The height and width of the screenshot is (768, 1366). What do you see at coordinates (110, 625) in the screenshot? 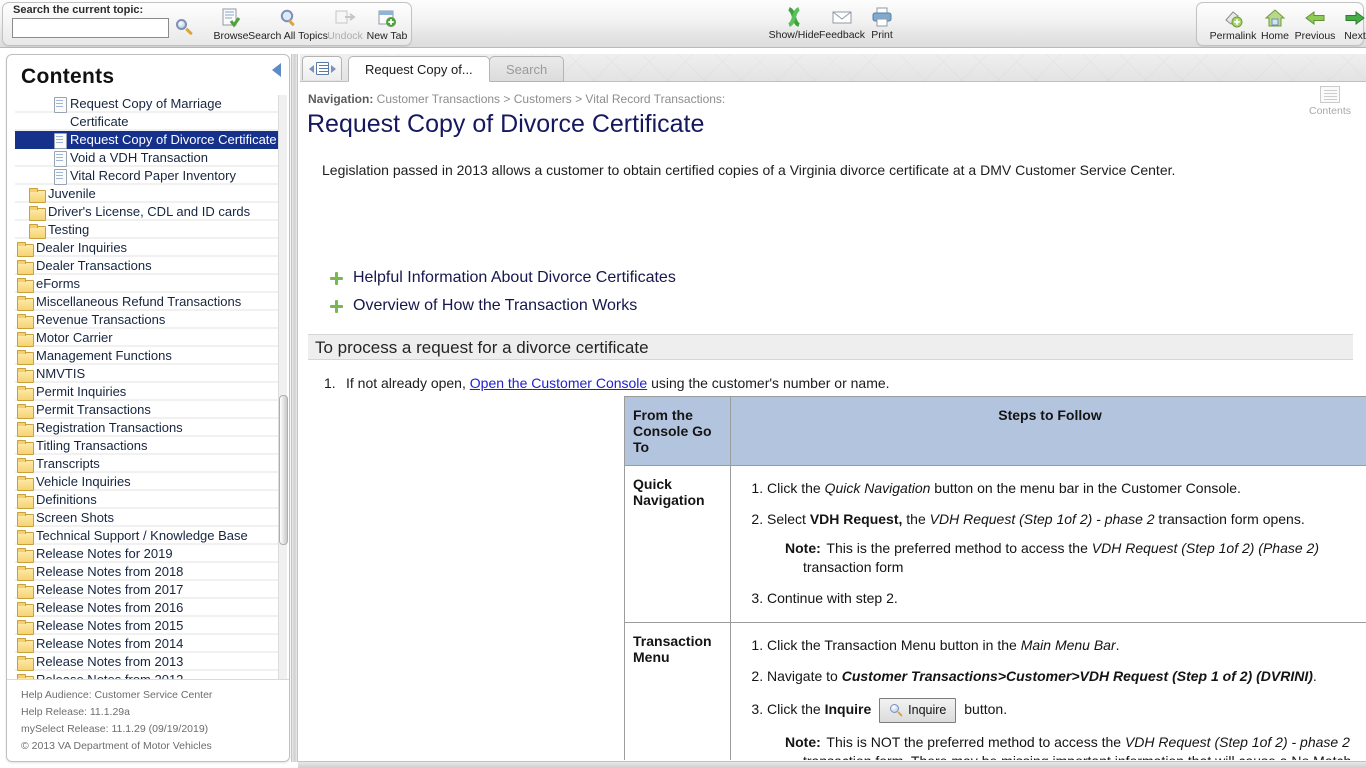
I see `tree-item-label: Release Notes from 2015` at bounding box center [110, 625].